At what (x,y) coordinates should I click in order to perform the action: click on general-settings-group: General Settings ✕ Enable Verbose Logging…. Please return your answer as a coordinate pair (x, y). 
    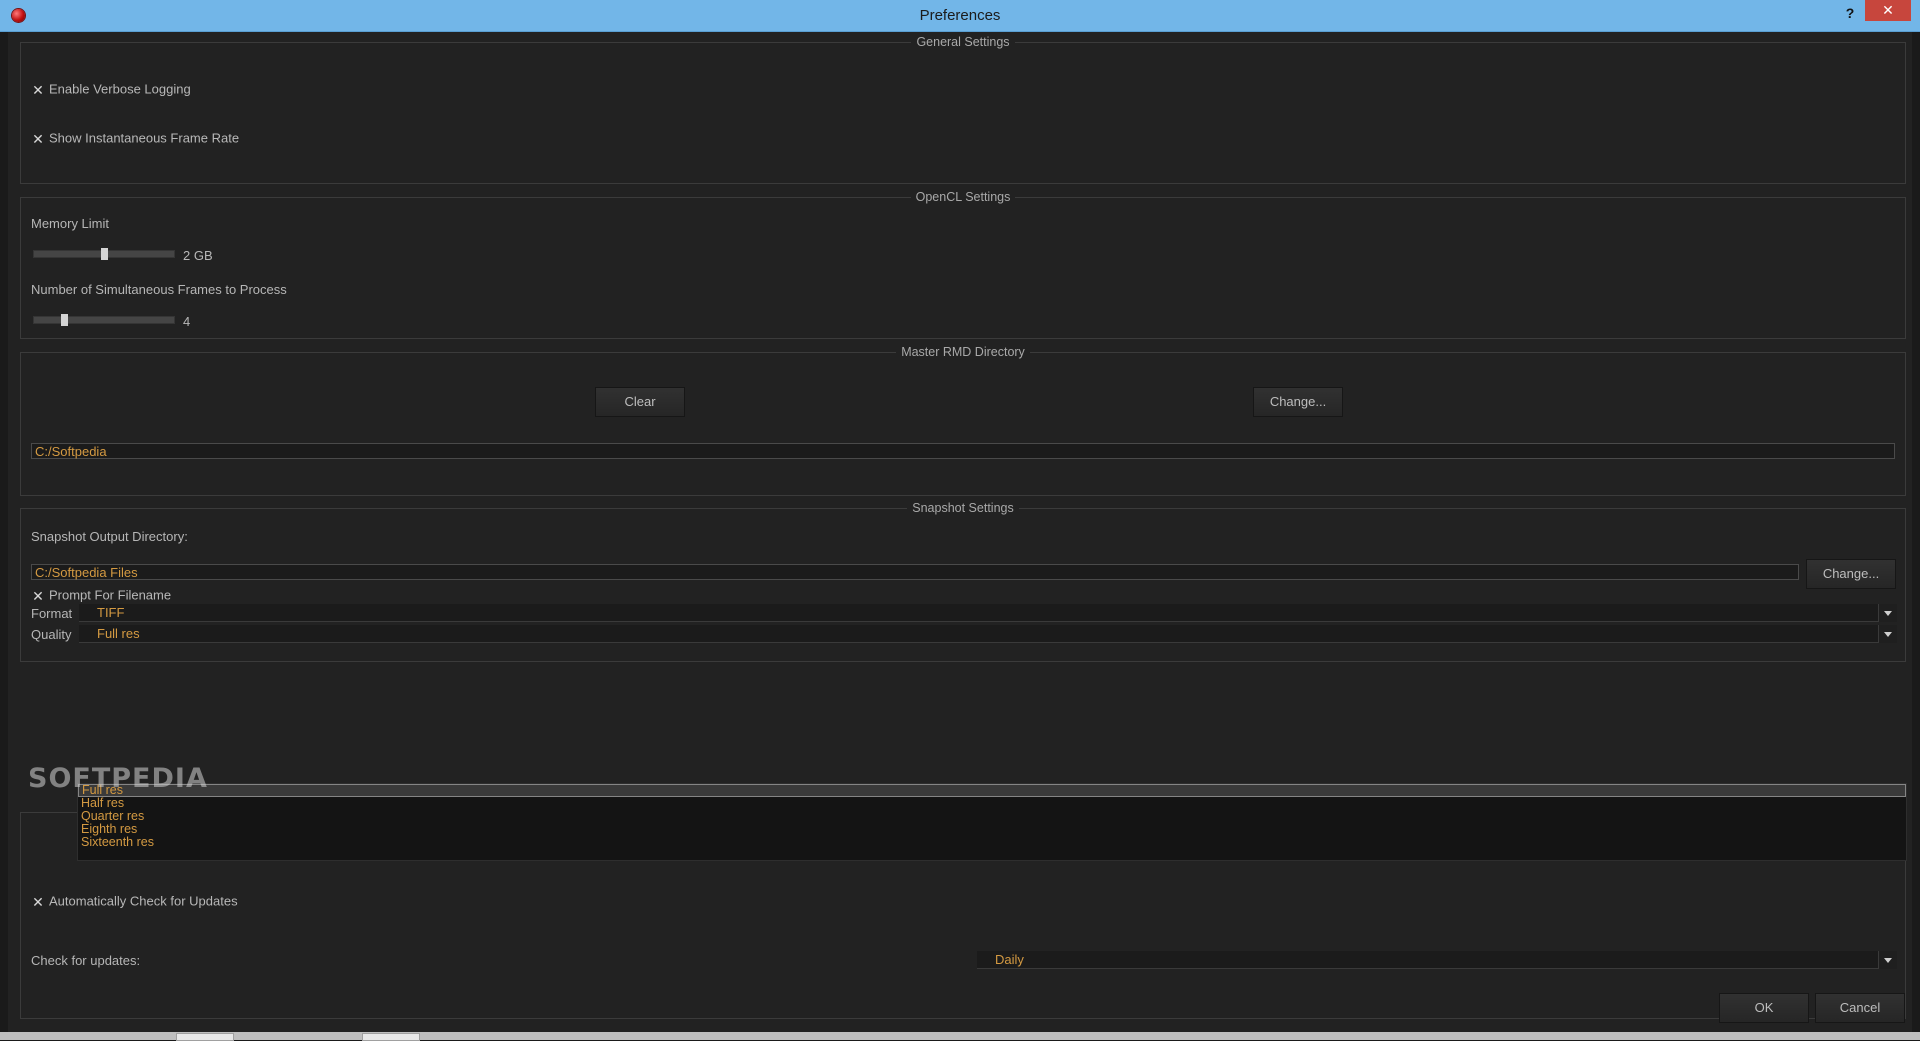
    Looking at the image, I should click on (963, 109).